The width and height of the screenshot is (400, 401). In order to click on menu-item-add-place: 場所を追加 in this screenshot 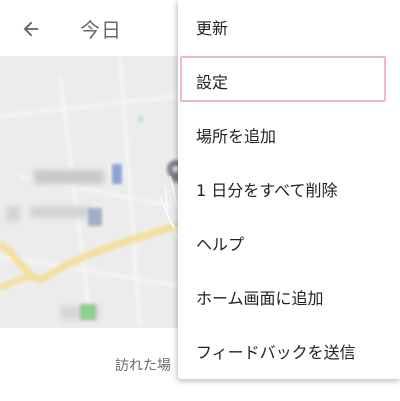, I will do `click(289, 135)`.